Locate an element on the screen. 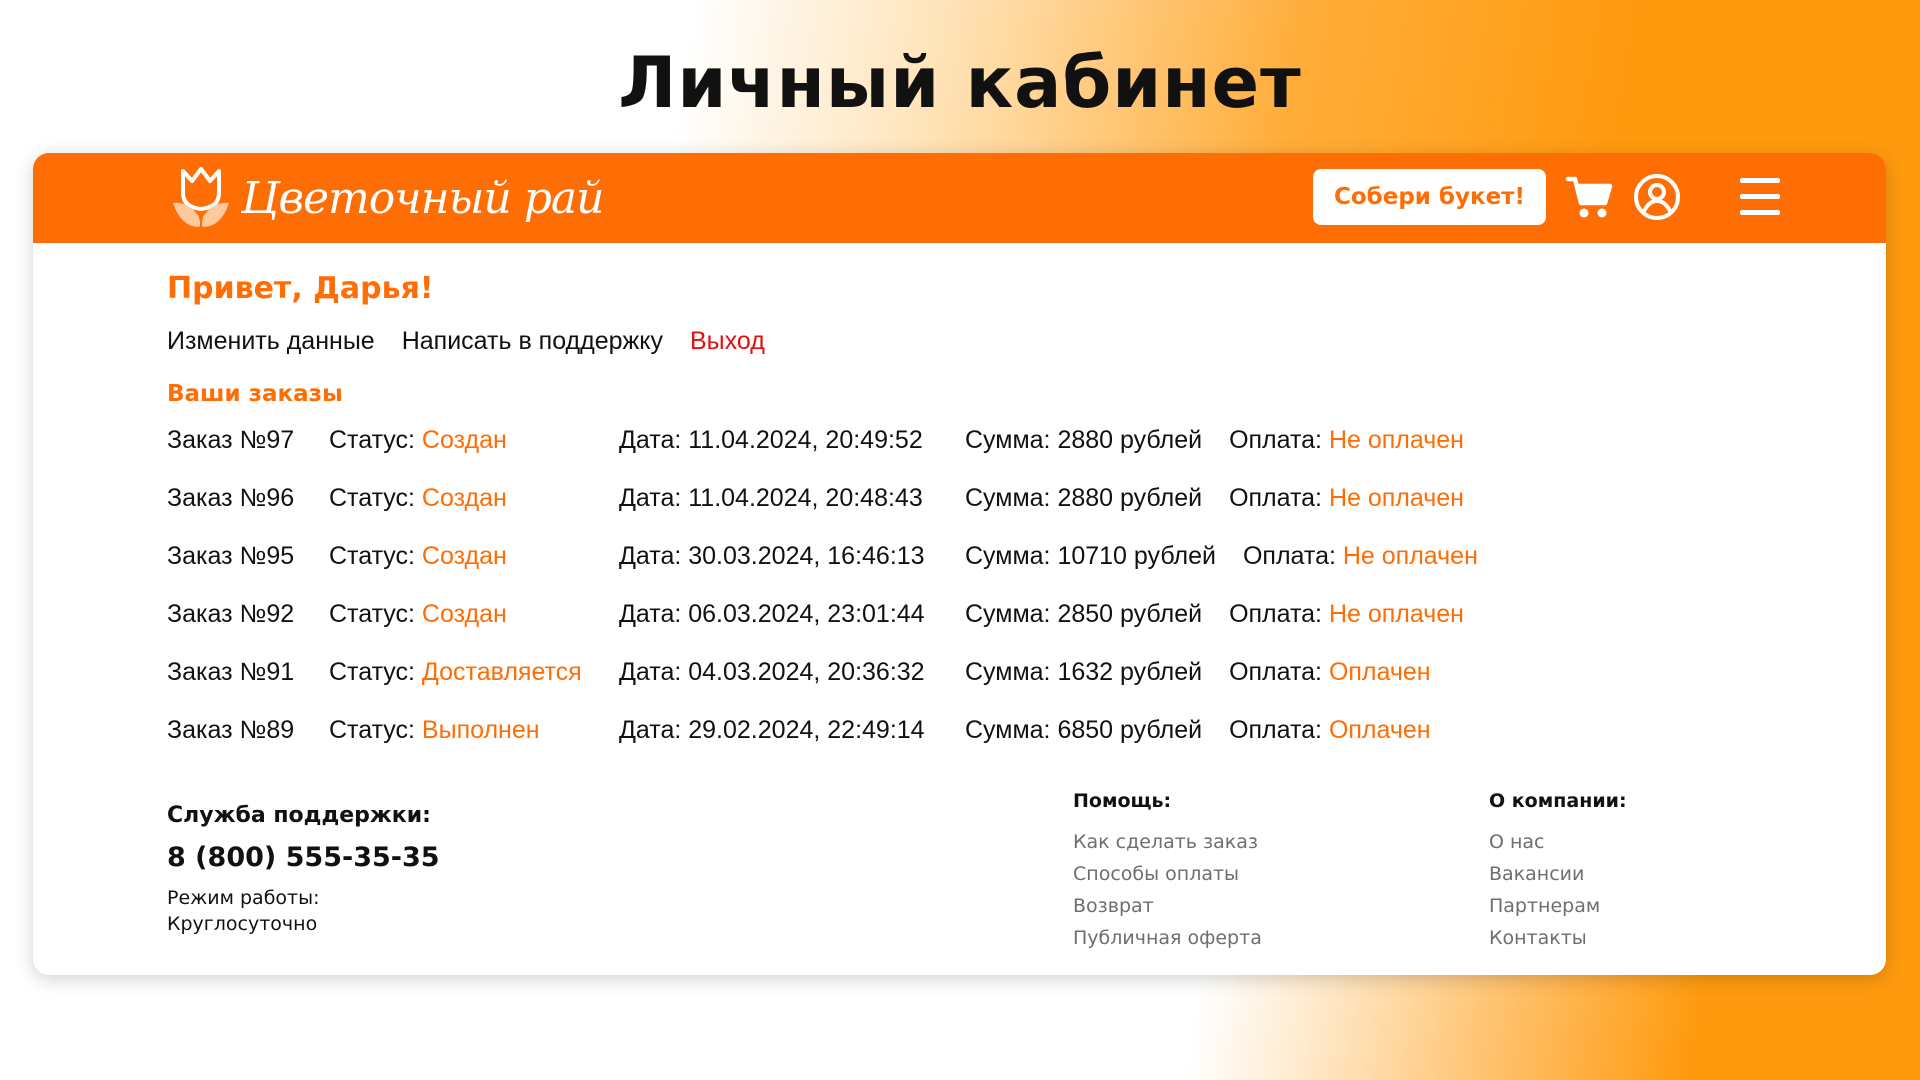 This screenshot has height=1080, width=1920. order-sum: Сумма: 10710 рублей is located at coordinates (1090, 555).